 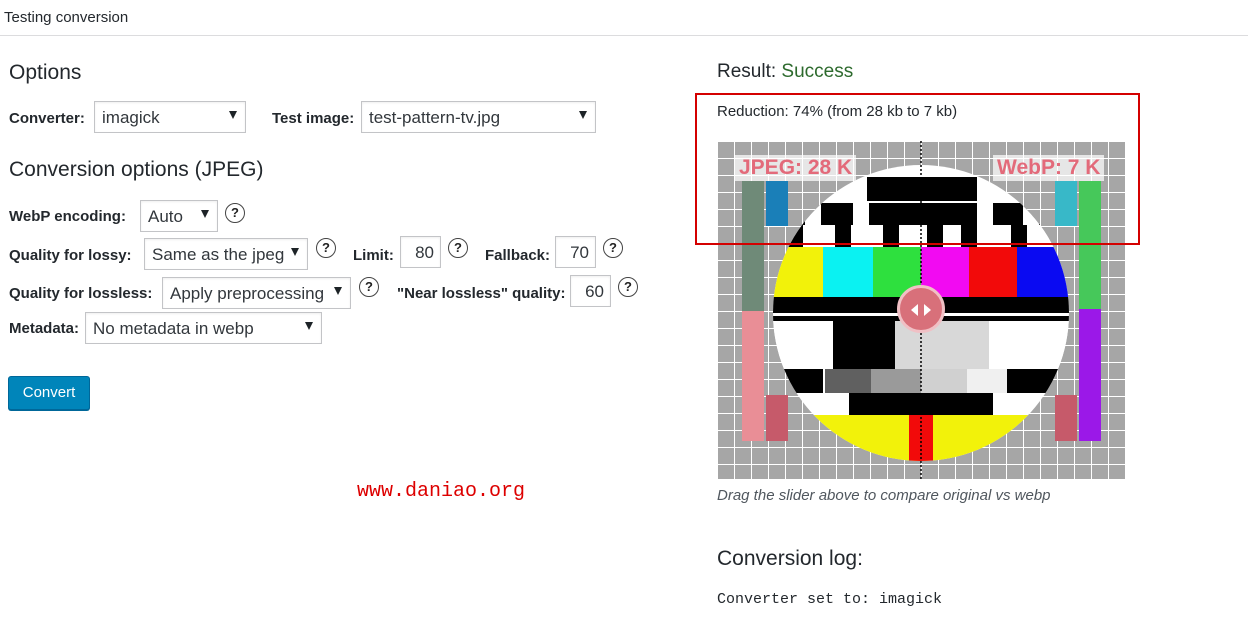 I want to click on page-title: Testing conversion, so click(x=66, y=17).